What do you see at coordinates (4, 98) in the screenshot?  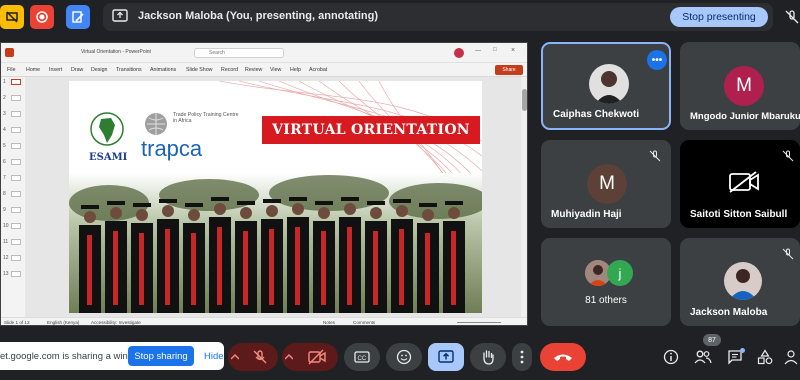 I see `slide-number: 2` at bounding box center [4, 98].